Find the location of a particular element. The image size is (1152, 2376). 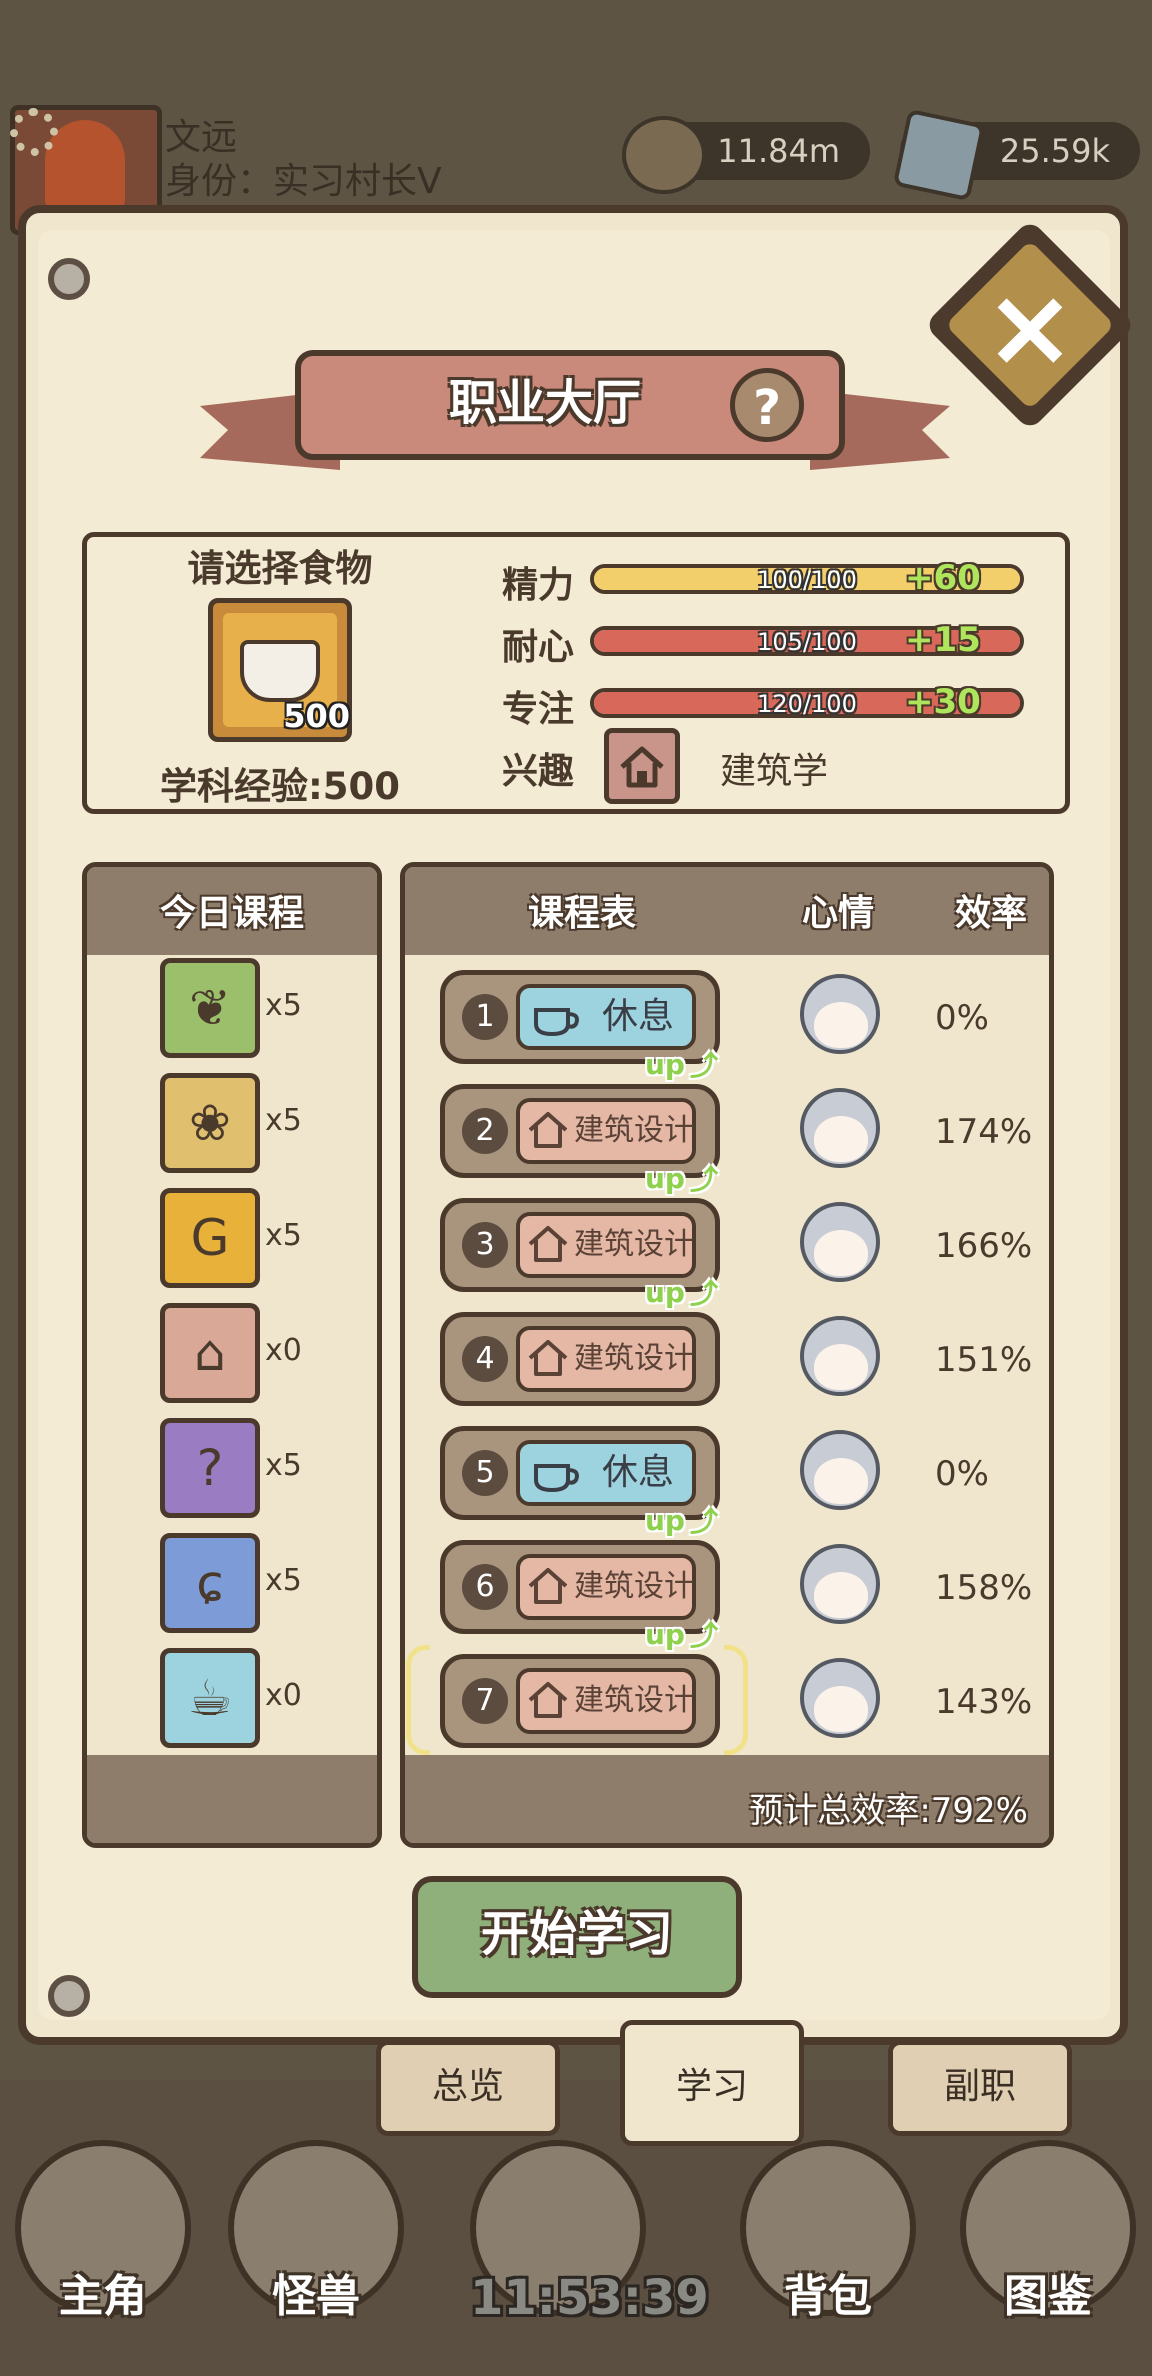

potion-icon: ? is located at coordinates (210, 1468).